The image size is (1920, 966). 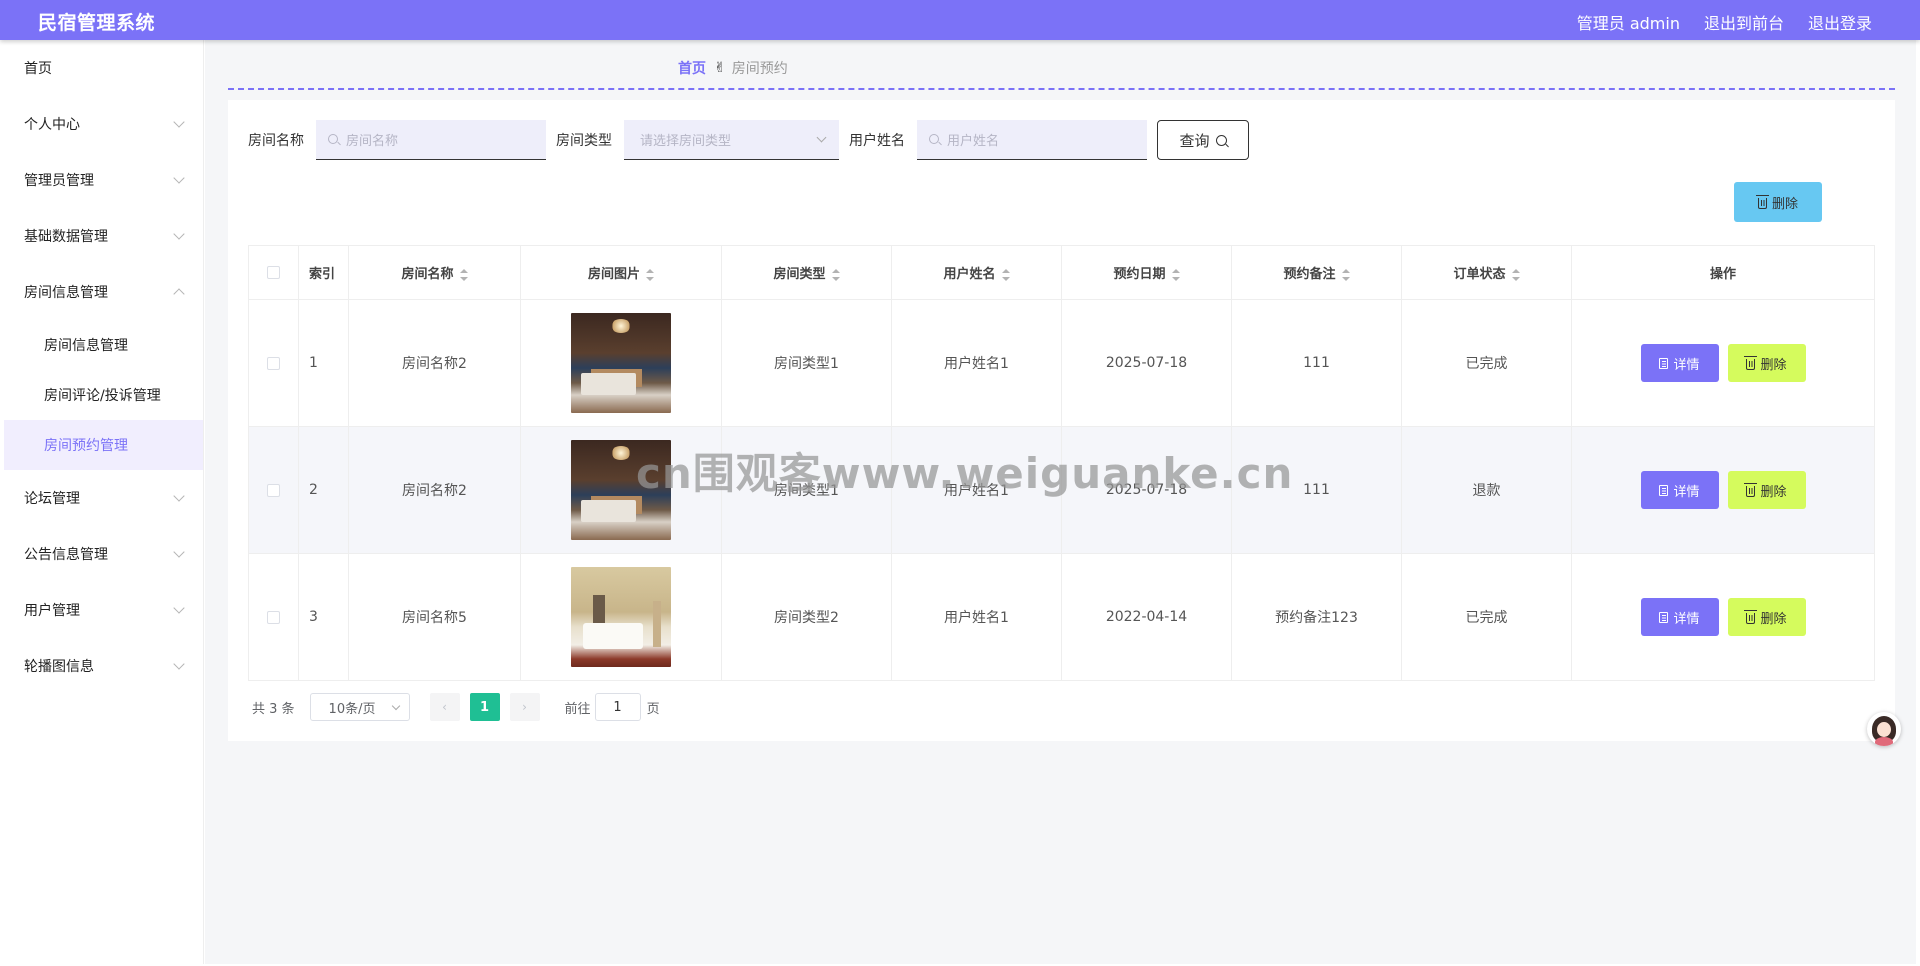 What do you see at coordinates (1744, 22) in the screenshot?
I see `exit-to-front-link: 退出到前台` at bounding box center [1744, 22].